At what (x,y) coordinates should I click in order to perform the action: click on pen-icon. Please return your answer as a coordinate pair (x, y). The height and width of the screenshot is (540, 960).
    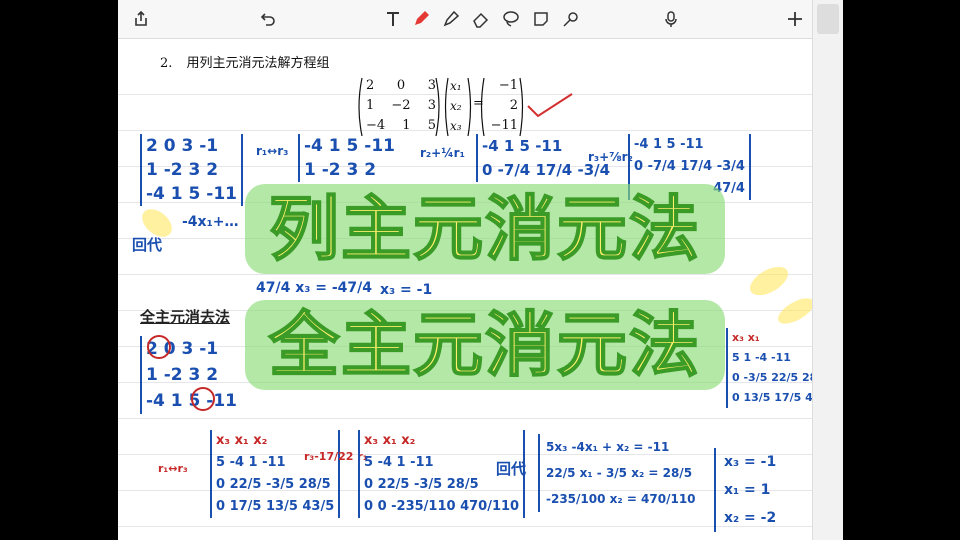
    Looking at the image, I should click on (421, 19).